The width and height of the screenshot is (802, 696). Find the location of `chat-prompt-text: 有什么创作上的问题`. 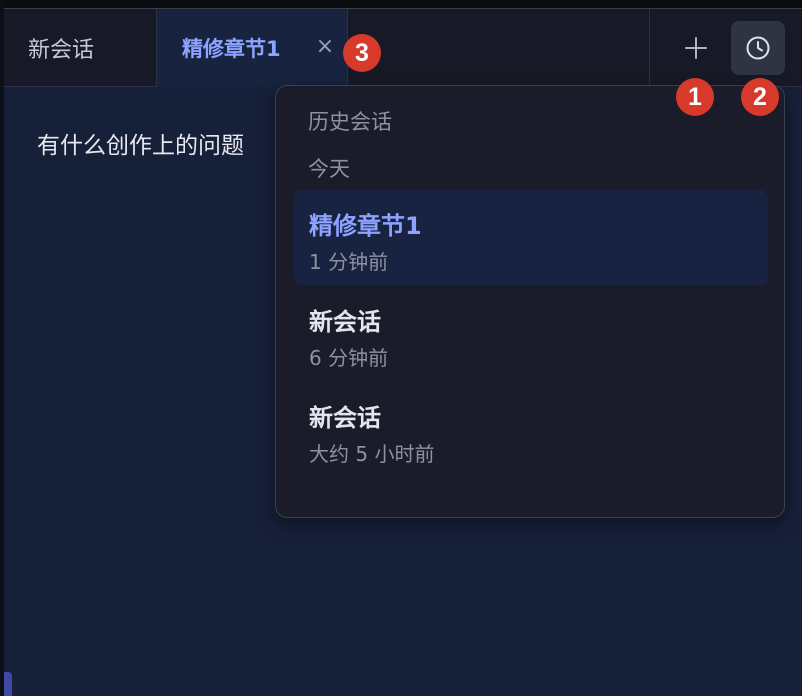

chat-prompt-text: 有什么创作上的问题 is located at coordinates (140, 146).